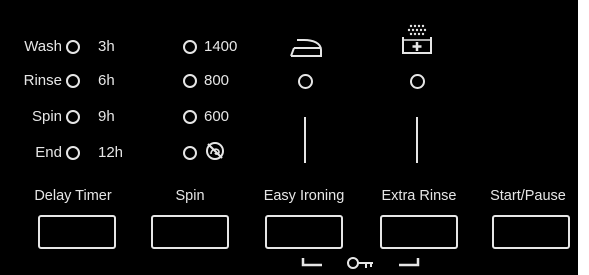 The height and width of the screenshot is (275, 589). I want to click on easy-ironing-button, so click(304, 232).